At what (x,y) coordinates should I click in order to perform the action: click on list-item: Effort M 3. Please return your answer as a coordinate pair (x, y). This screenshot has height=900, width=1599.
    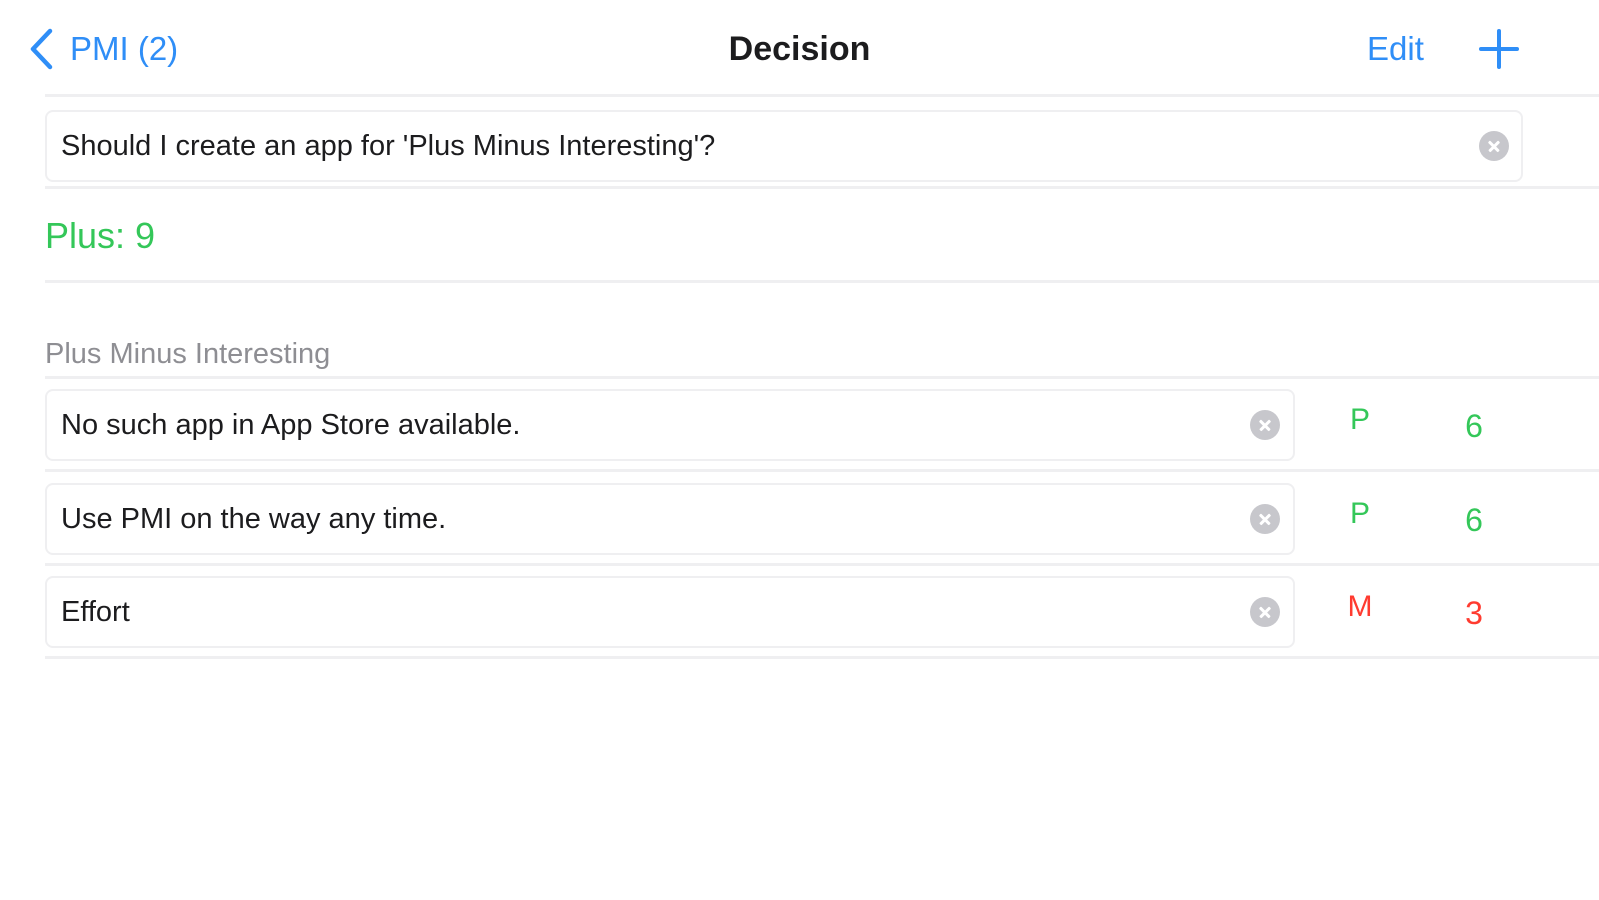
    Looking at the image, I should click on (799, 612).